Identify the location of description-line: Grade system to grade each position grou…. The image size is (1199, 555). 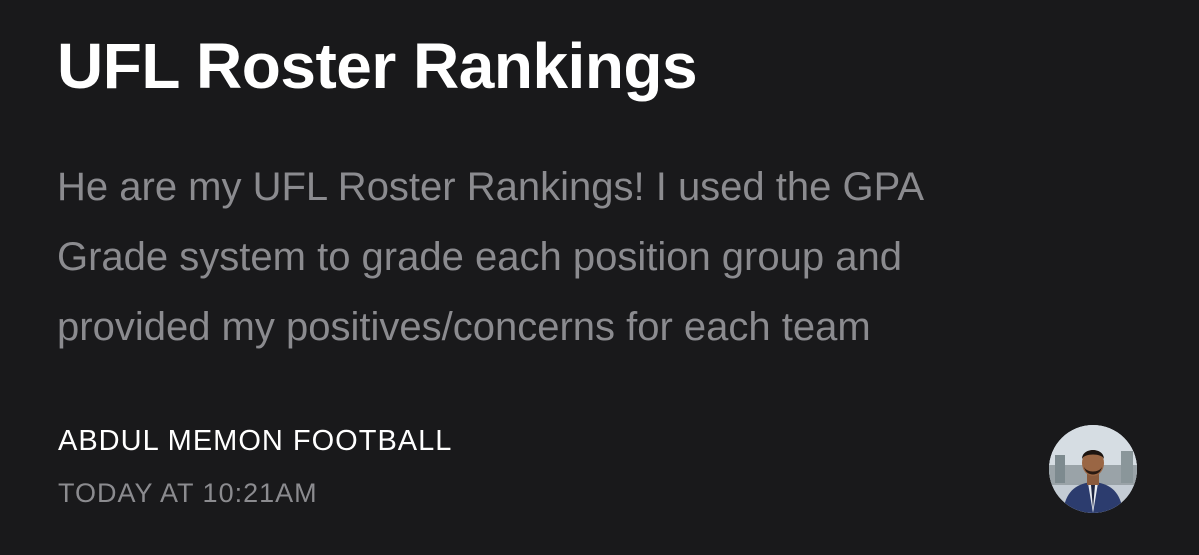
(479, 257).